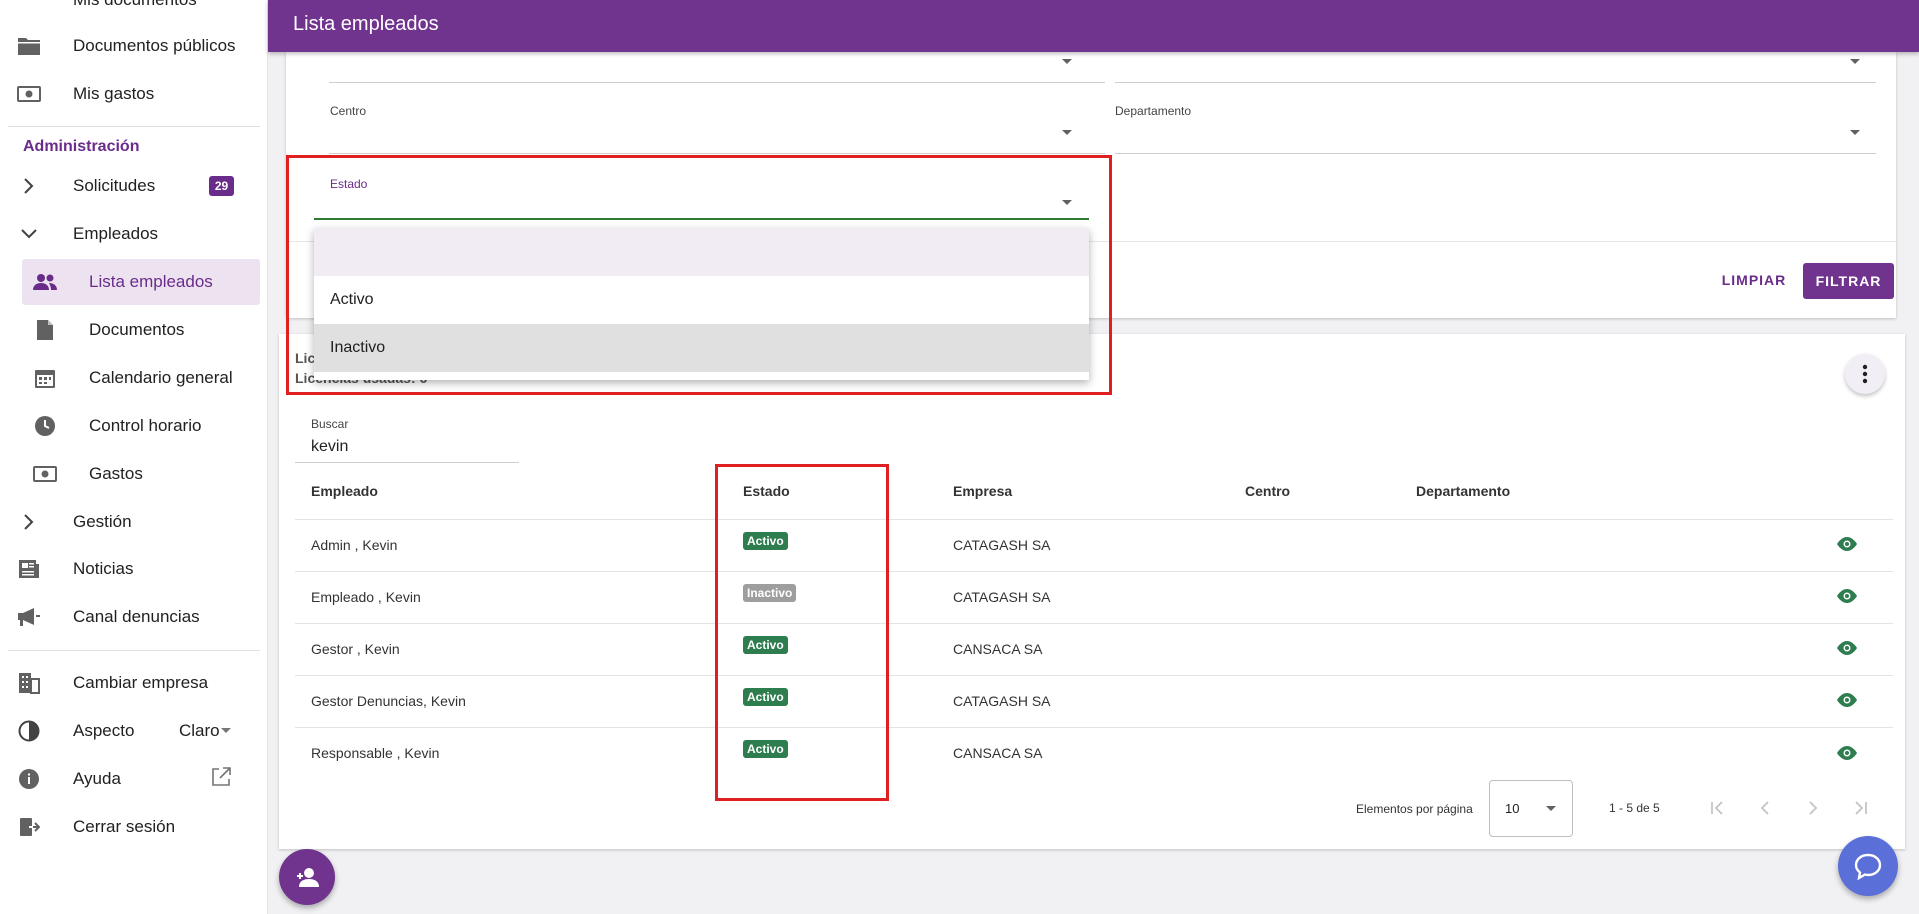 The width and height of the screenshot is (1919, 914). I want to click on employee-name: Gestor Denuncias, Kevin, so click(388, 701).